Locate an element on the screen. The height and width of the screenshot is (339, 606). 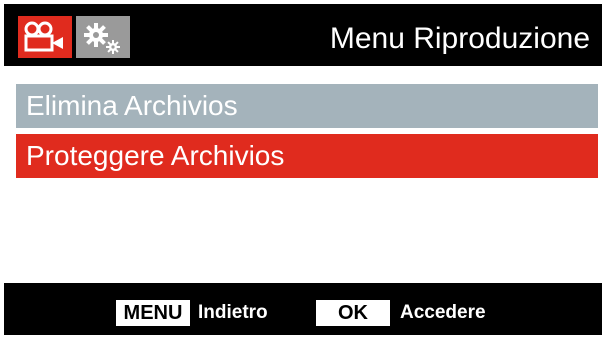
tab-playback is located at coordinates (45, 37).